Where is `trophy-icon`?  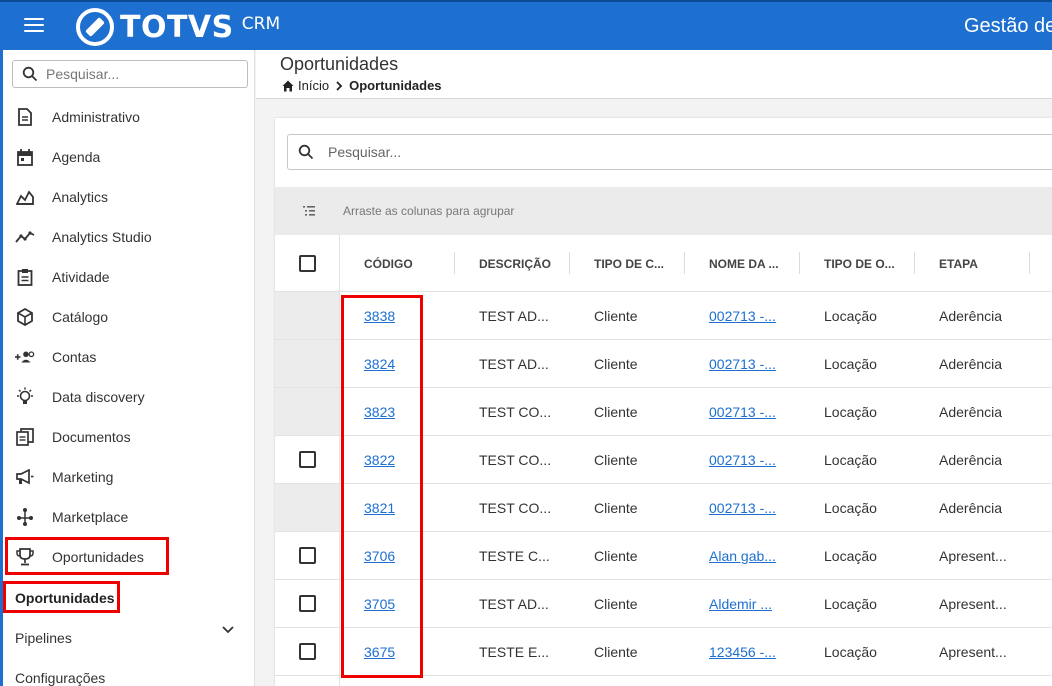 trophy-icon is located at coordinates (25, 557).